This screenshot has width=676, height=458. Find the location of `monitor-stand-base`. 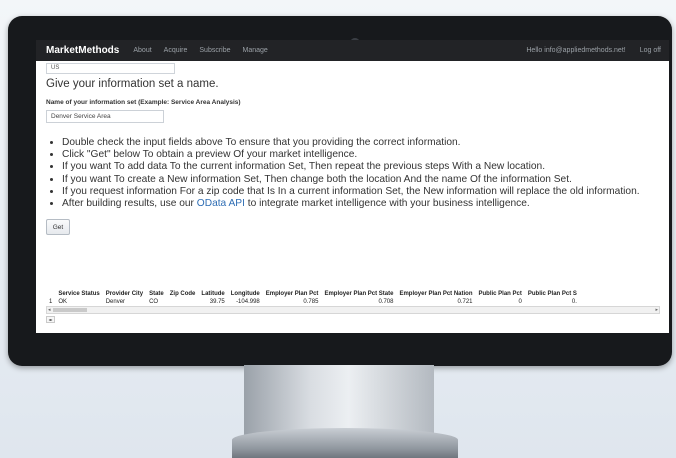

monitor-stand-base is located at coordinates (345, 443).